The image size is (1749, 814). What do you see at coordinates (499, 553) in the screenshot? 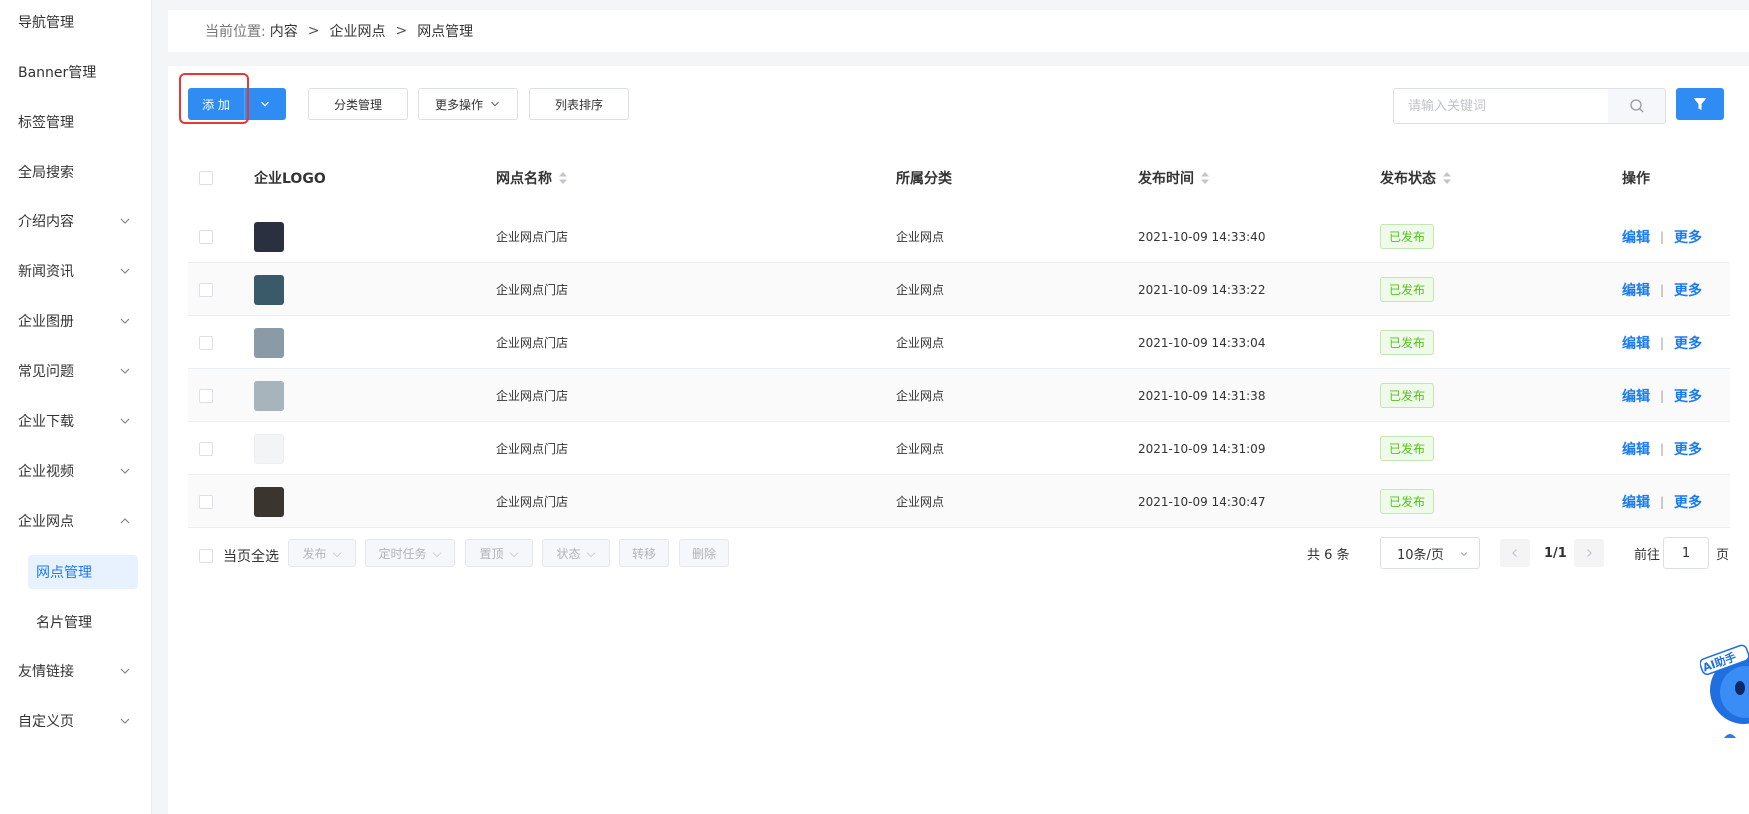
I see `bulk-pin-button: 置顶 ⌵` at bounding box center [499, 553].